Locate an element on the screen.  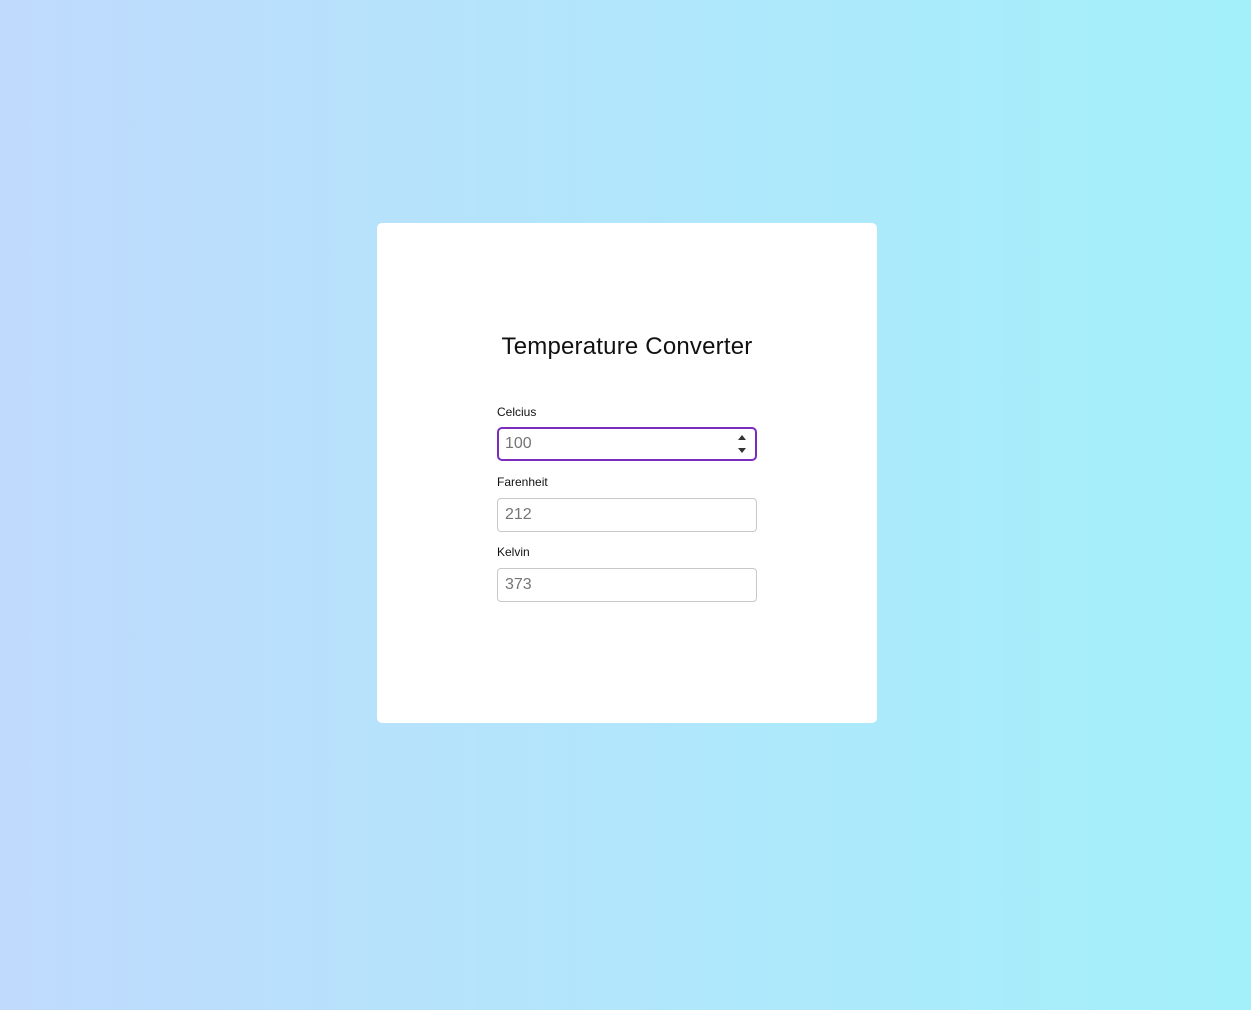
farenheit-input: 212 is located at coordinates (627, 515).